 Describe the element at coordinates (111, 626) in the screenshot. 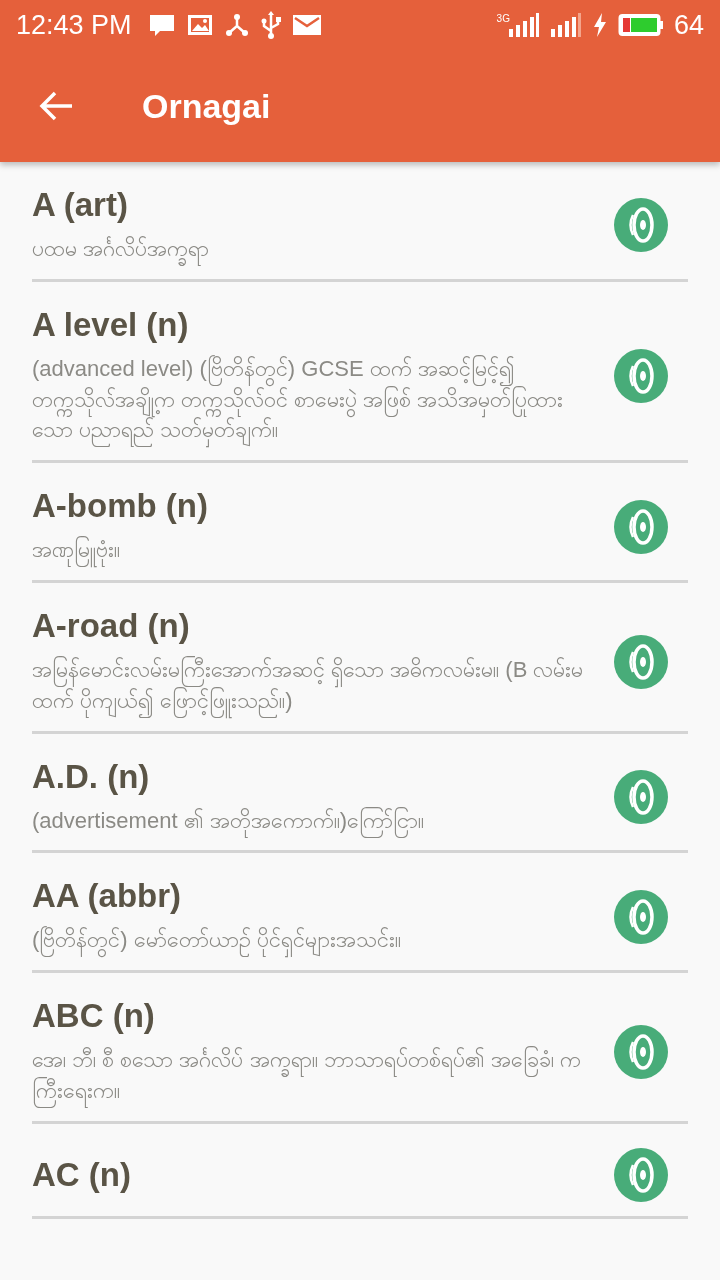

I see `entry-word: A-road (n)` at that location.